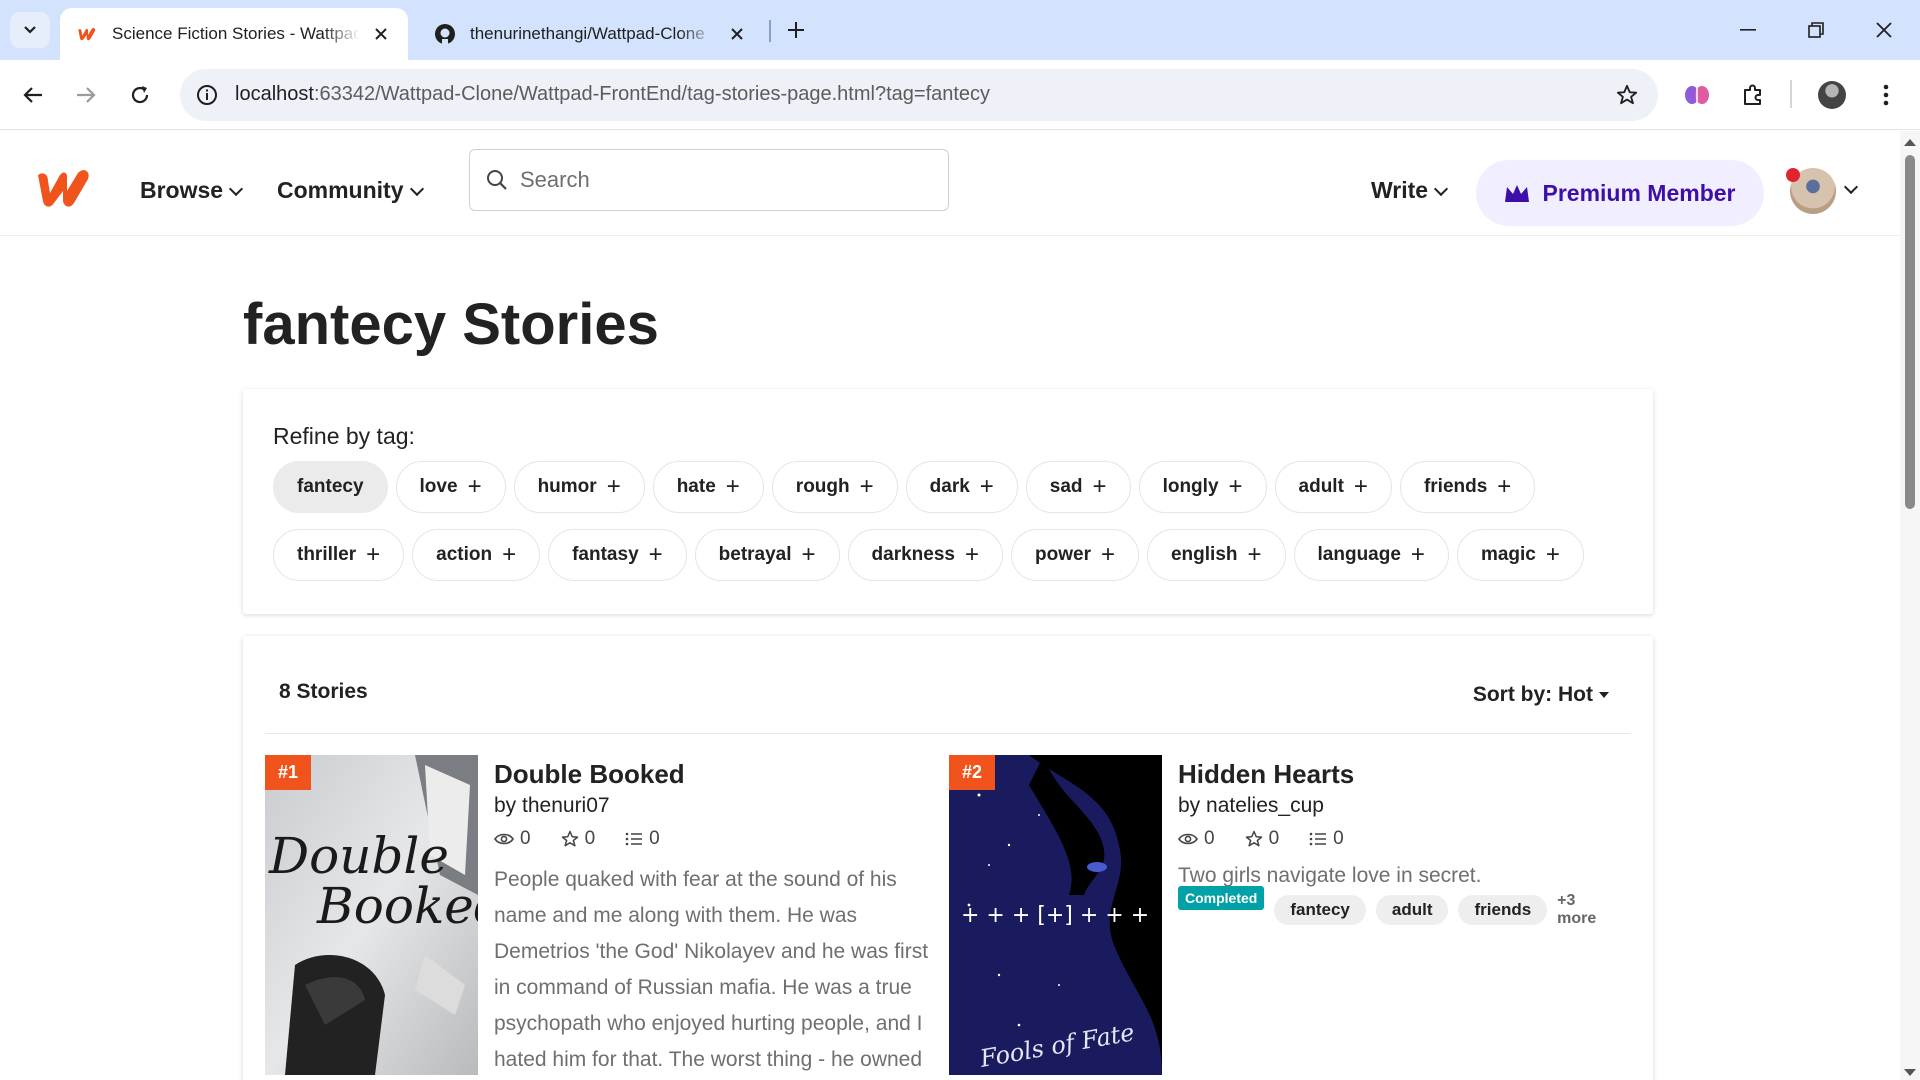 The height and width of the screenshot is (1080, 1920). What do you see at coordinates (1697, 95) in the screenshot?
I see `brain-extension-icon` at bounding box center [1697, 95].